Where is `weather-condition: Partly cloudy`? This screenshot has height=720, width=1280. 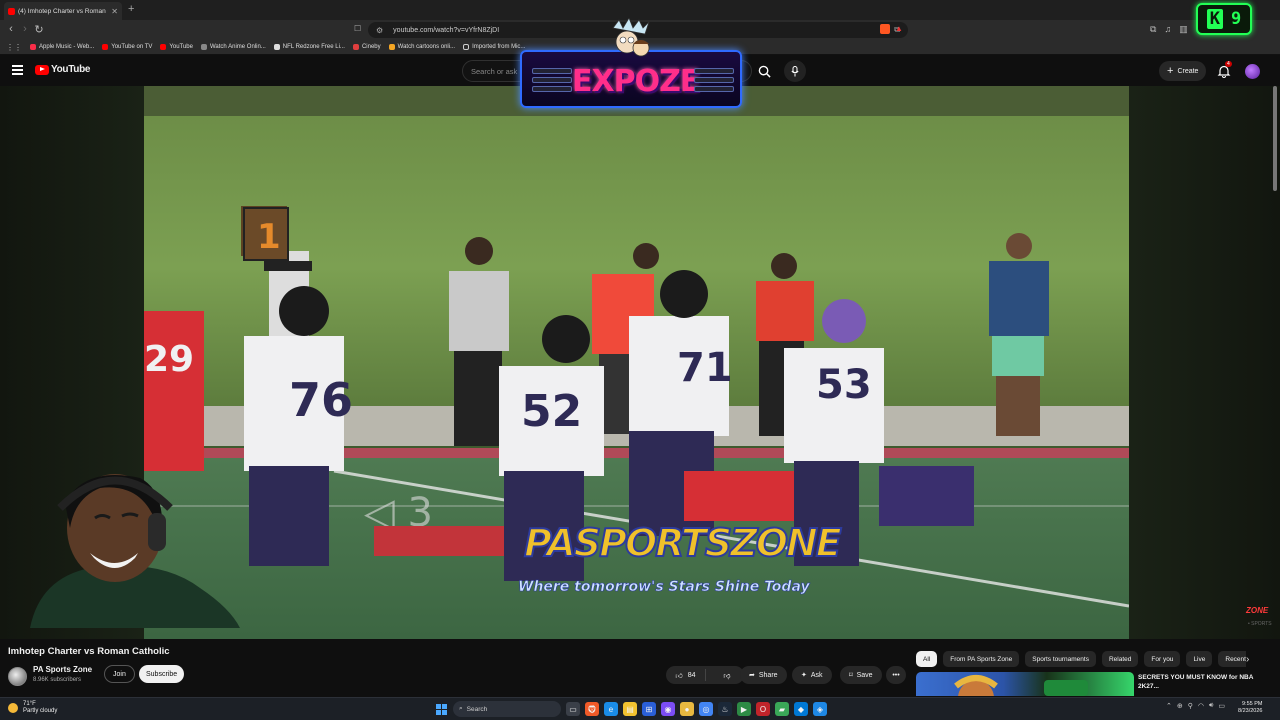 weather-condition: Partly cloudy is located at coordinates (40, 711).